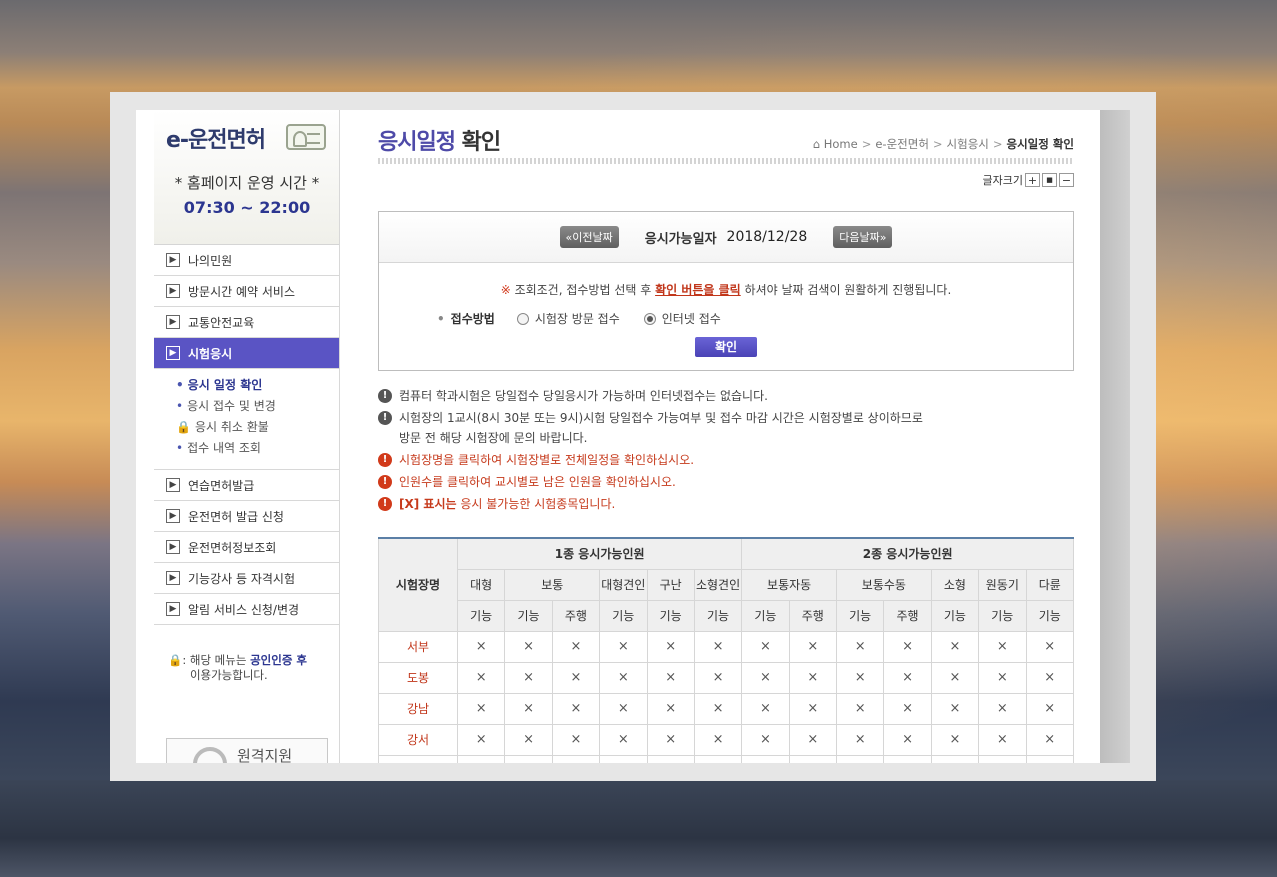 The image size is (1277, 877). Describe the element at coordinates (522, 318) in the screenshot. I see `method-visit-radio` at that location.